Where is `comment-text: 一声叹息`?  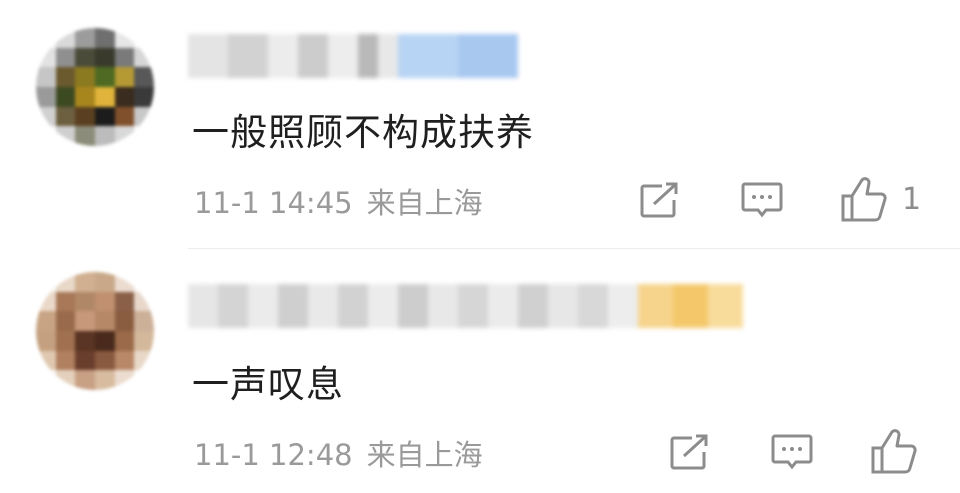 comment-text: 一声叹息 is located at coordinates (268, 384).